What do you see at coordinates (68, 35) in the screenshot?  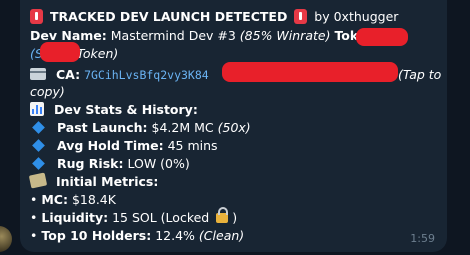 I see `dev-name-label: Dev Name:` at bounding box center [68, 35].